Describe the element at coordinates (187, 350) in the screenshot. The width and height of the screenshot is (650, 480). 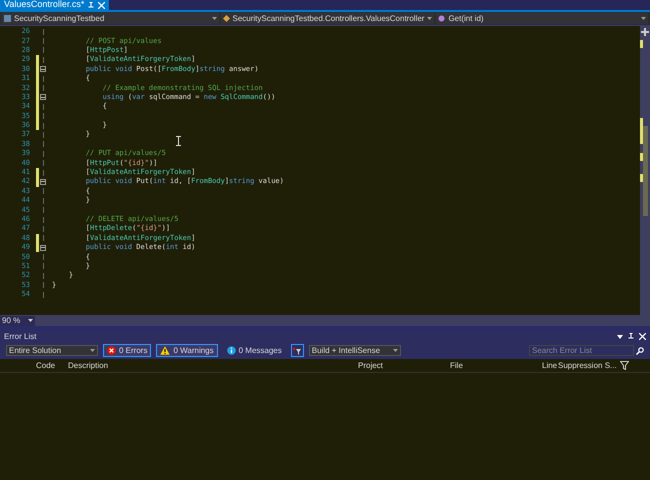
I see `filter-button: 0 Warnings` at that location.